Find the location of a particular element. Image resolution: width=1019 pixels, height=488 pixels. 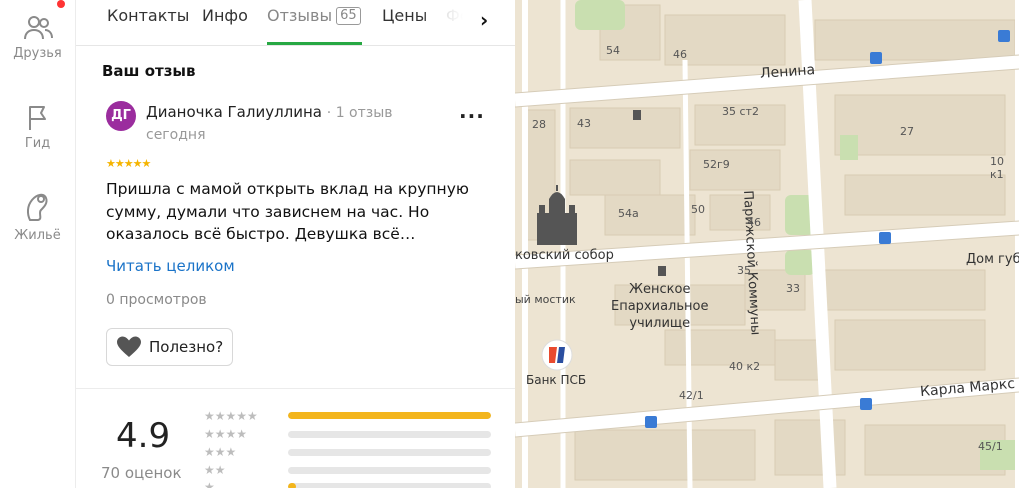

map-number: 54а is located at coordinates (628, 213).